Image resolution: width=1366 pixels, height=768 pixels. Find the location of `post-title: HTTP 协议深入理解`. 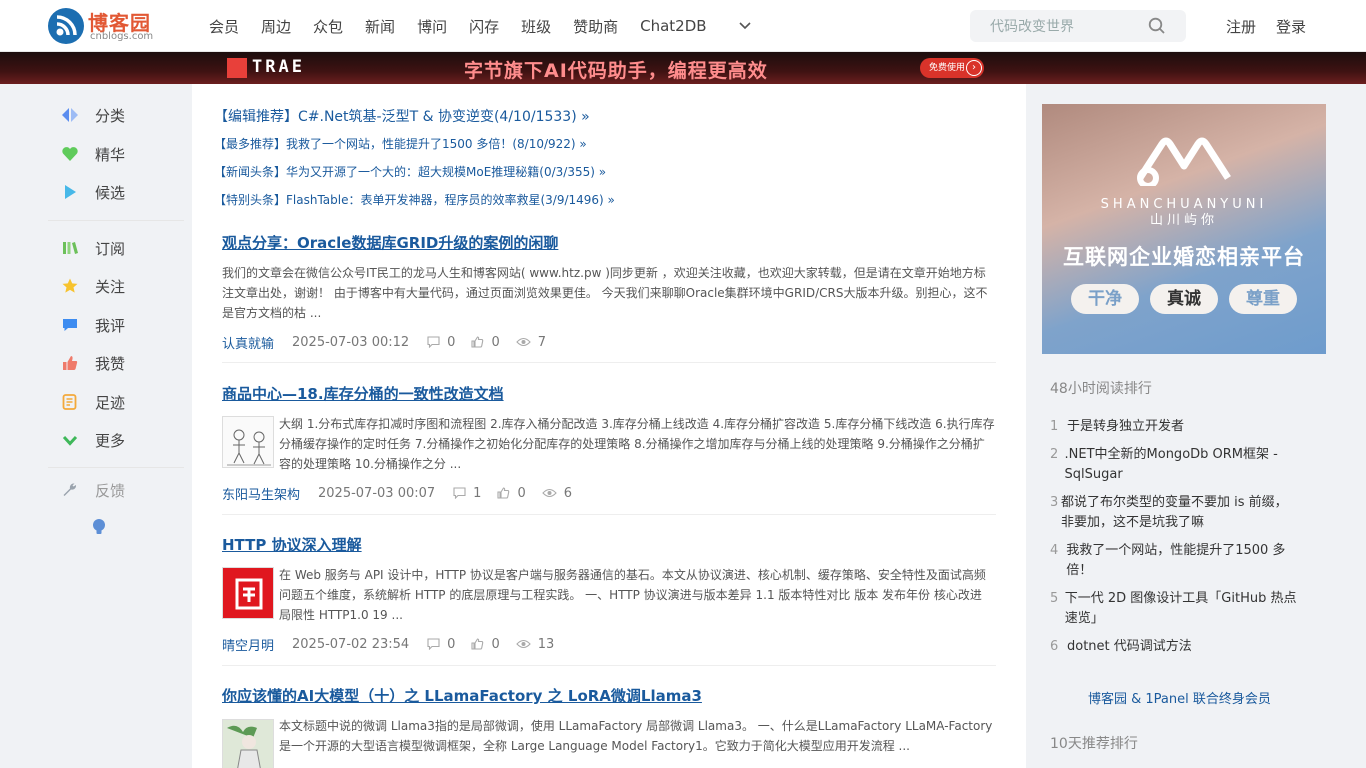

post-title: HTTP 协议深入理解 is located at coordinates (292, 544).